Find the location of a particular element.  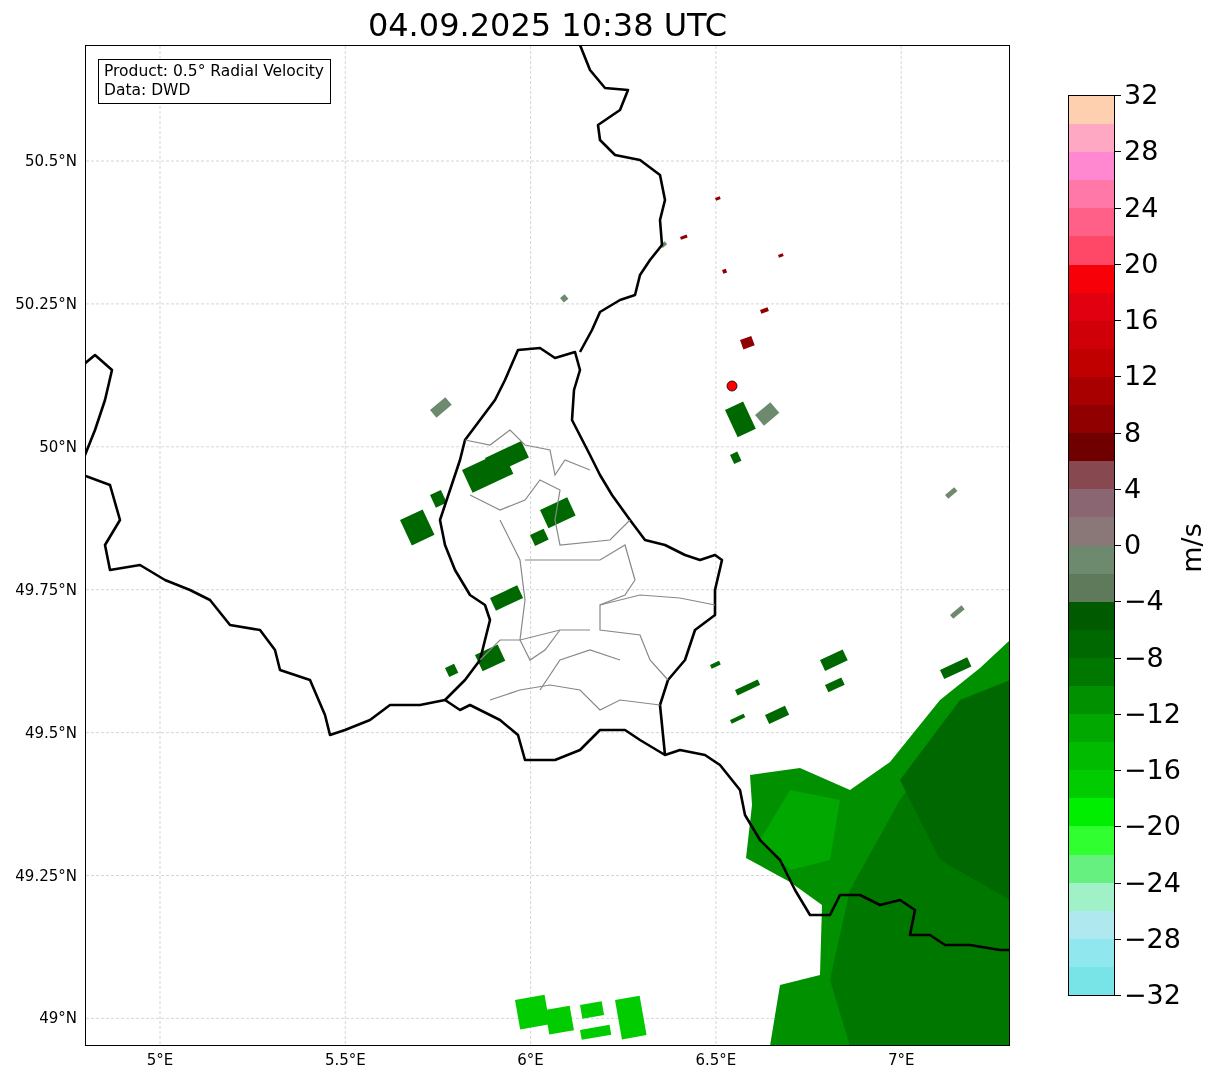

latitude-label: 49.25°N is located at coordinates (46, 875).